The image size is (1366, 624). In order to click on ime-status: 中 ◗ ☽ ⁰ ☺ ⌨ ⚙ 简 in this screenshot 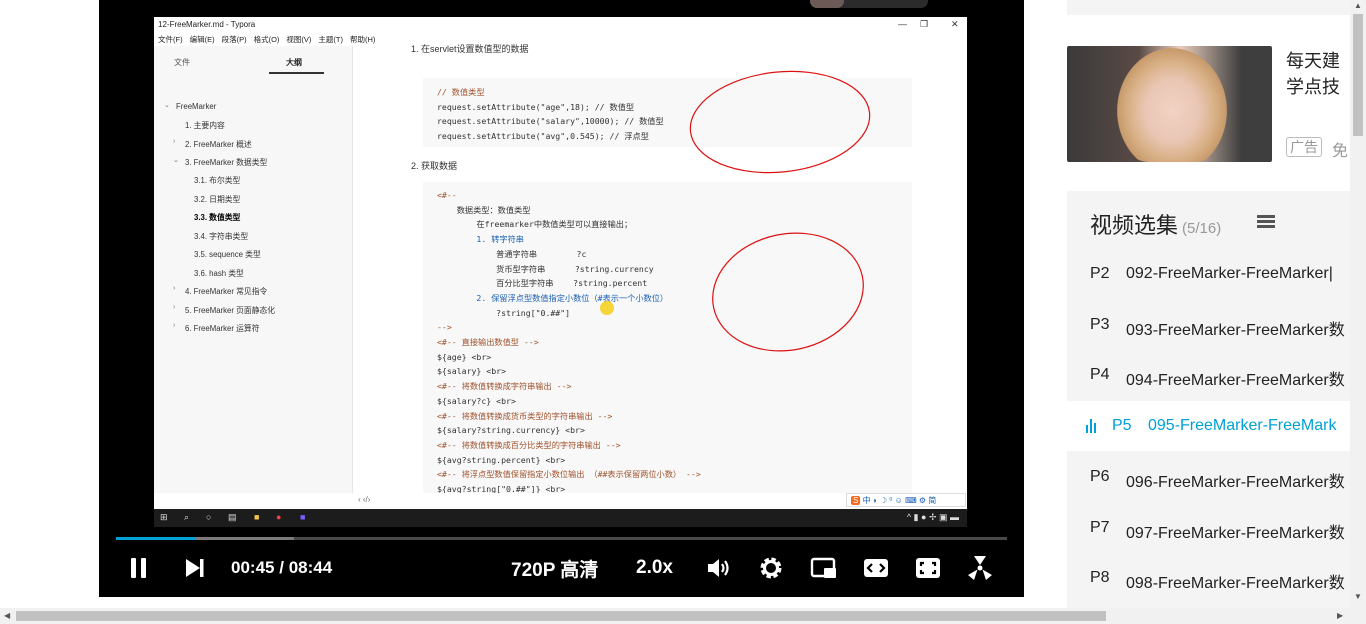, I will do `click(899, 500)`.